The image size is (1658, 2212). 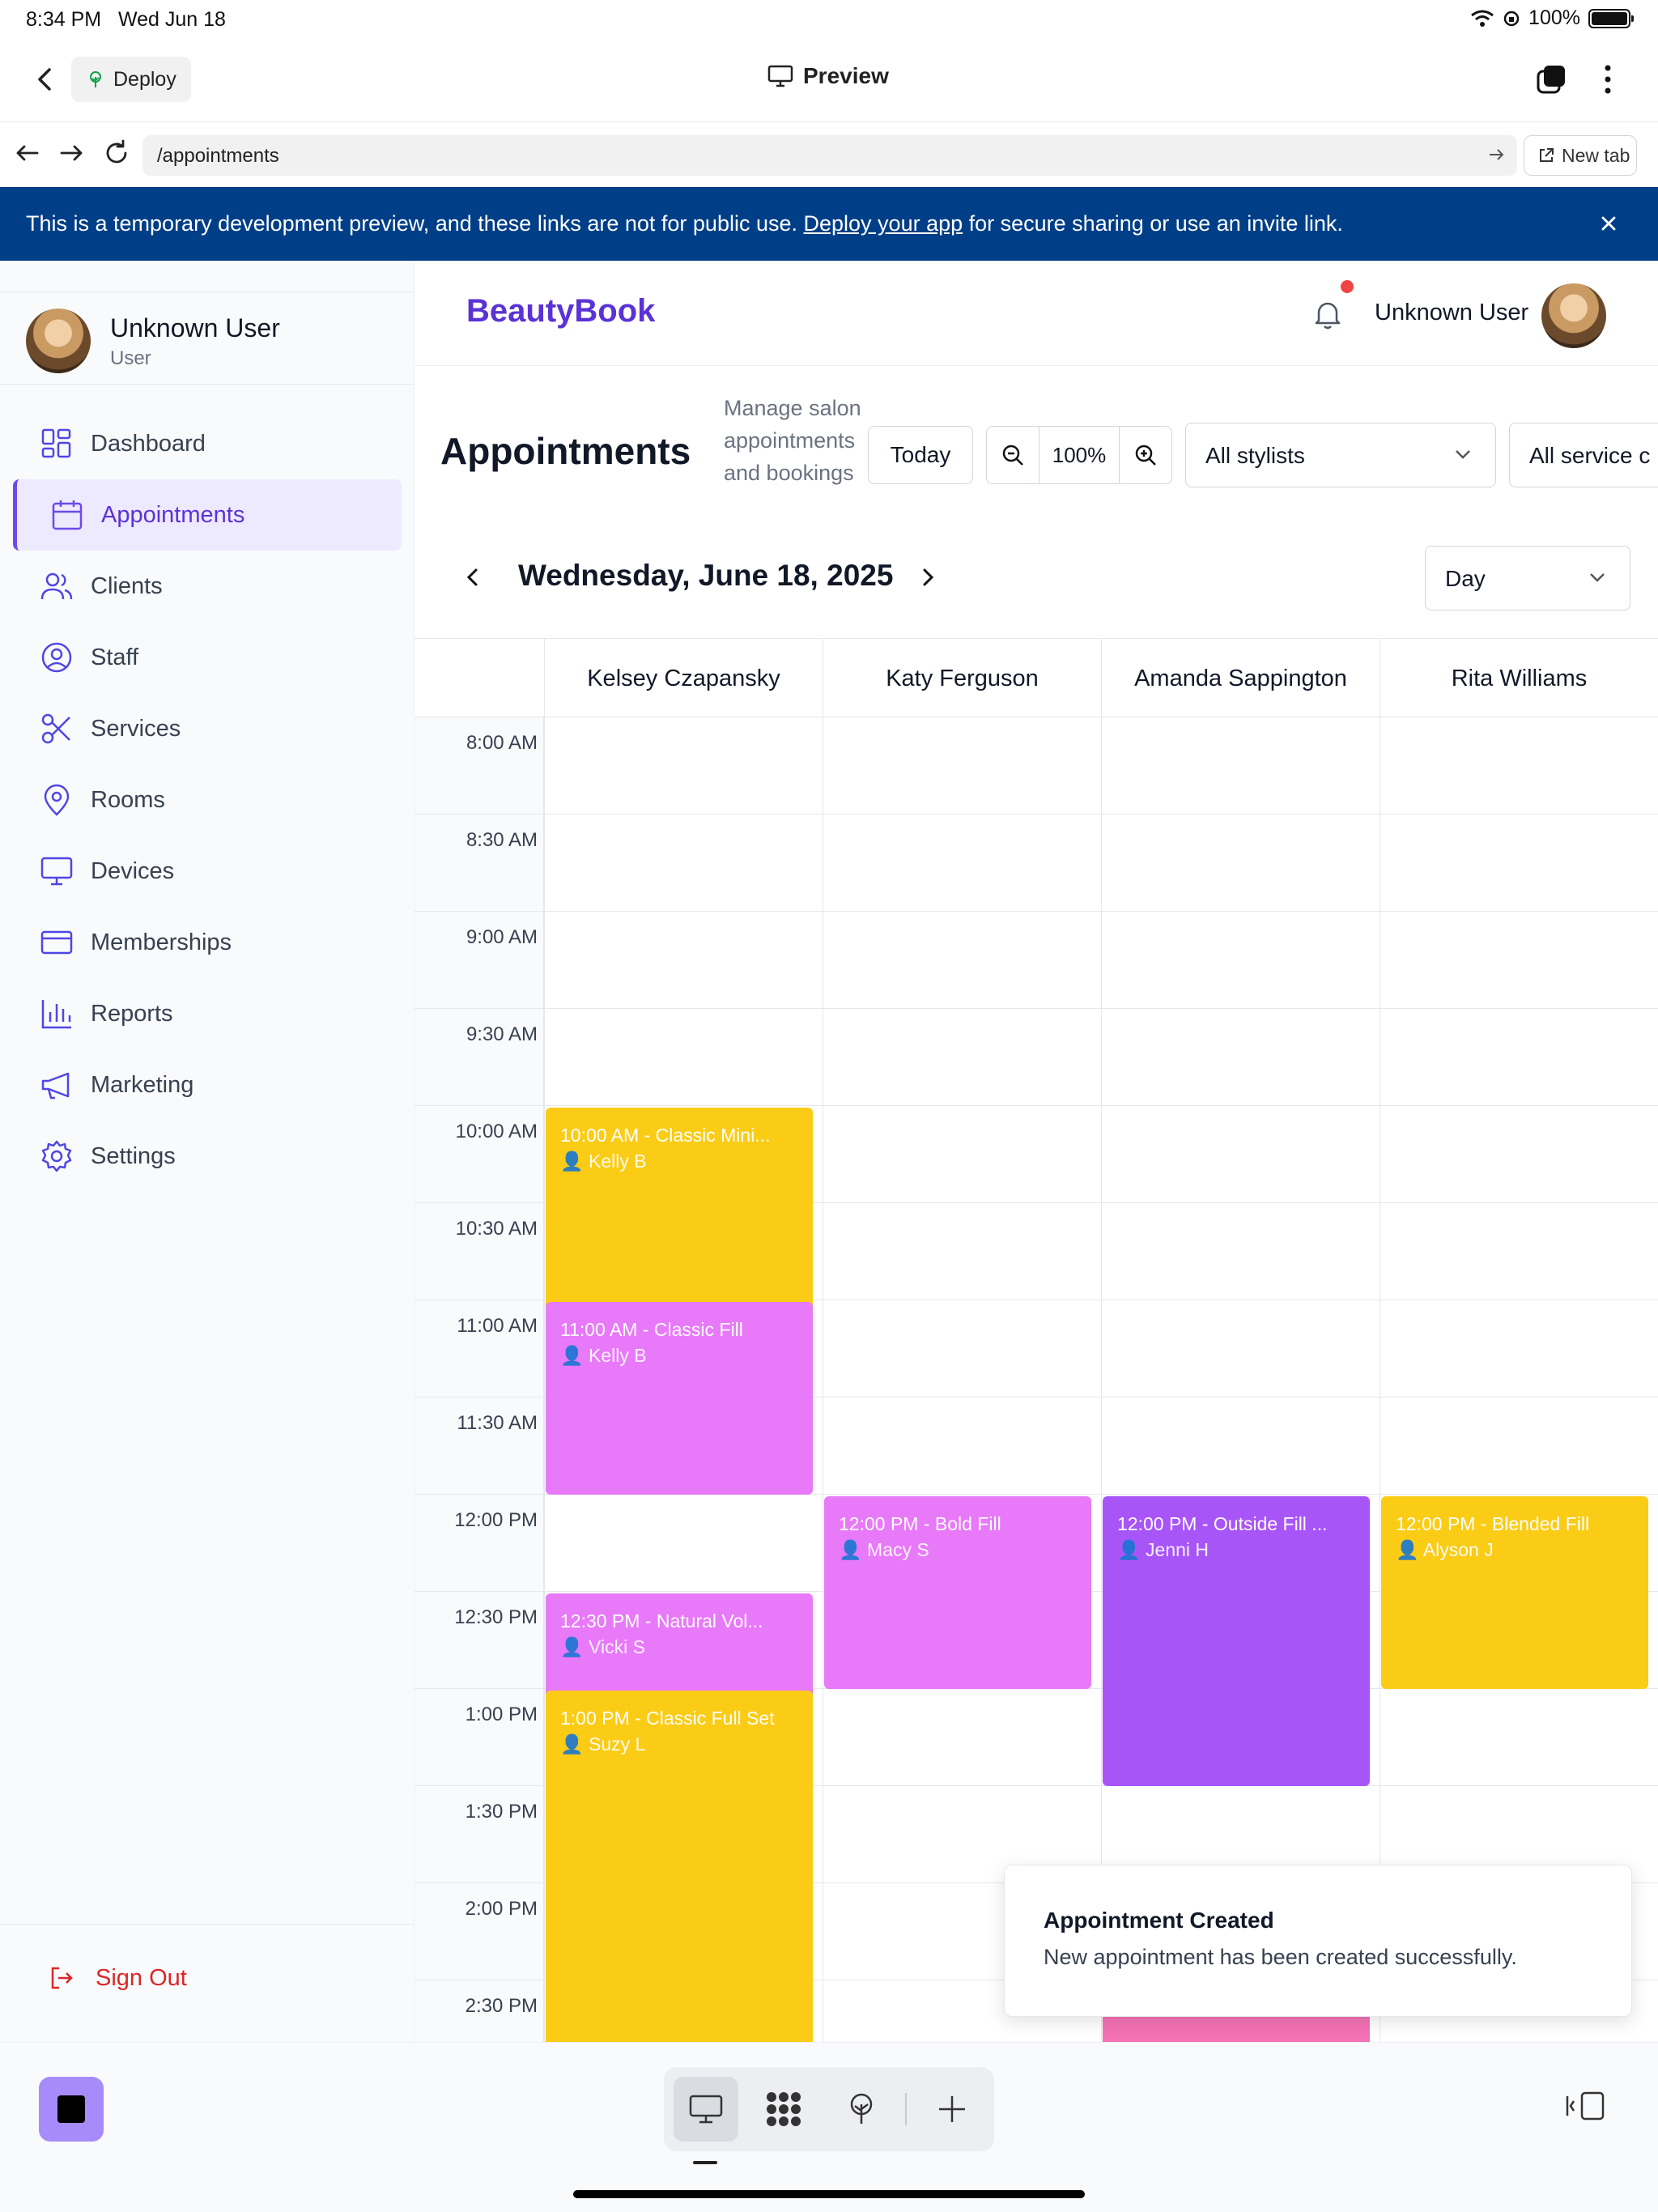 What do you see at coordinates (118, 1978) in the screenshot?
I see `sign-out-button: Sign Out` at bounding box center [118, 1978].